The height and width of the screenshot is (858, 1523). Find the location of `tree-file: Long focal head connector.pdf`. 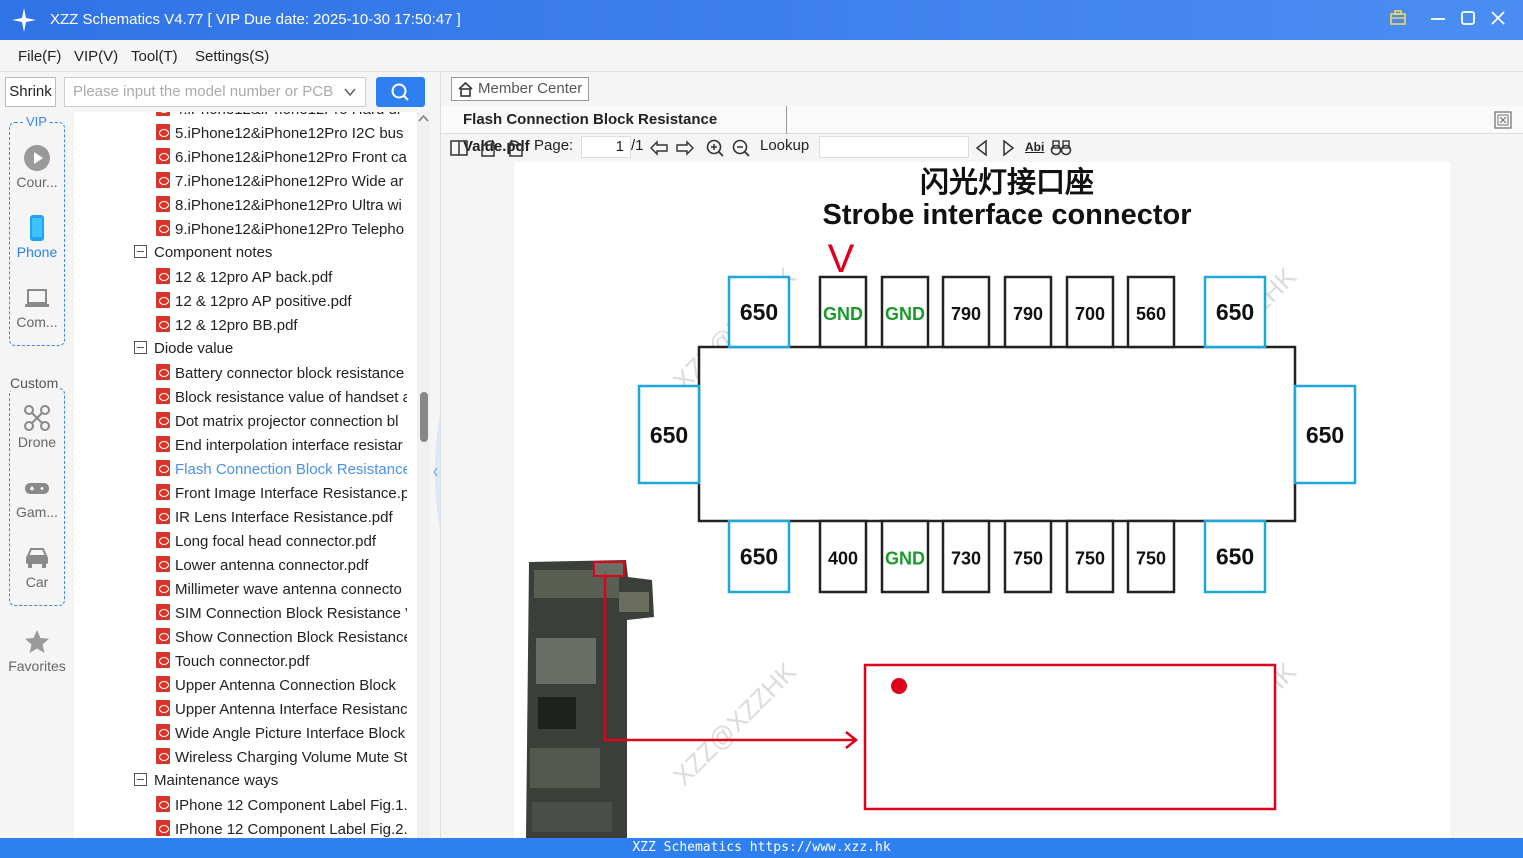

tree-file: Long focal head connector.pdf is located at coordinates (281, 544).